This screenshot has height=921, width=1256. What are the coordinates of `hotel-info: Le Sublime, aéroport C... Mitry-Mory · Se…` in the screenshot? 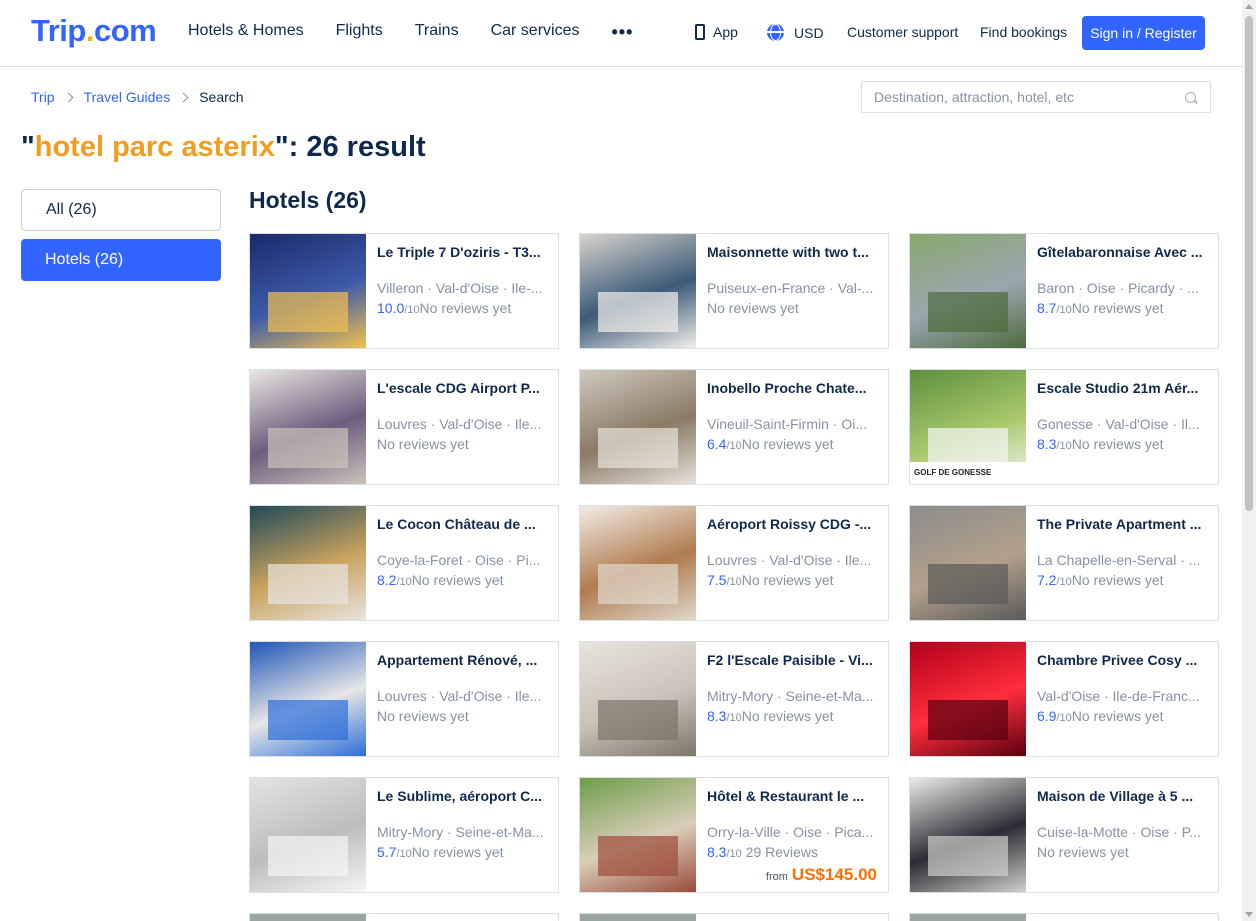 It's located at (464, 824).